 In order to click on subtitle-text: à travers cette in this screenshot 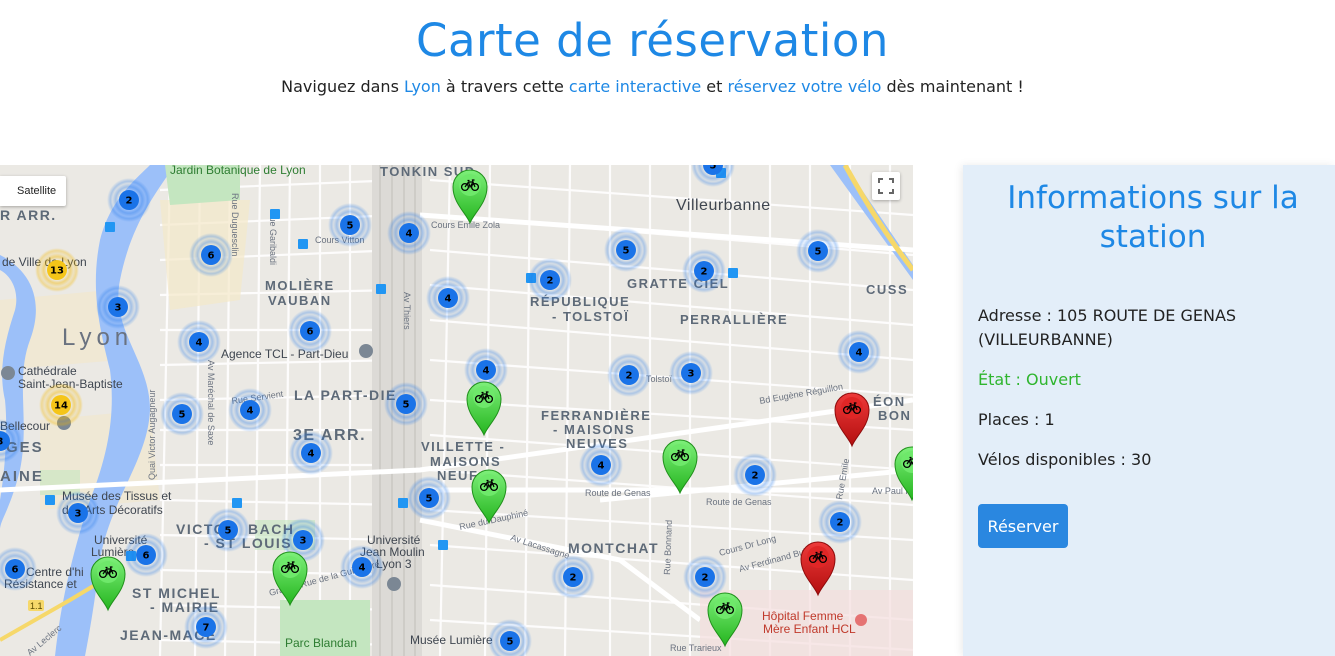, I will do `click(504, 86)`.